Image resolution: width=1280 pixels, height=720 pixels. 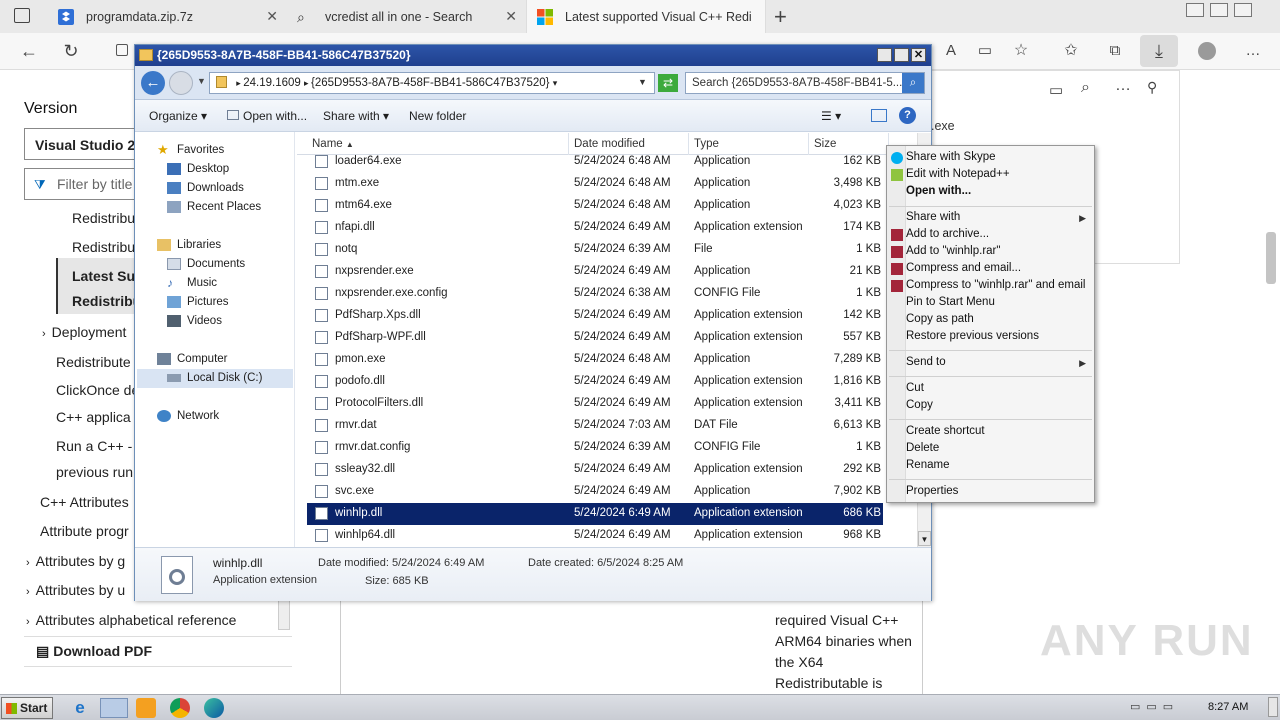 What do you see at coordinates (940, 319) in the screenshot?
I see `menu-item-copy-path: Copy as path` at bounding box center [940, 319].